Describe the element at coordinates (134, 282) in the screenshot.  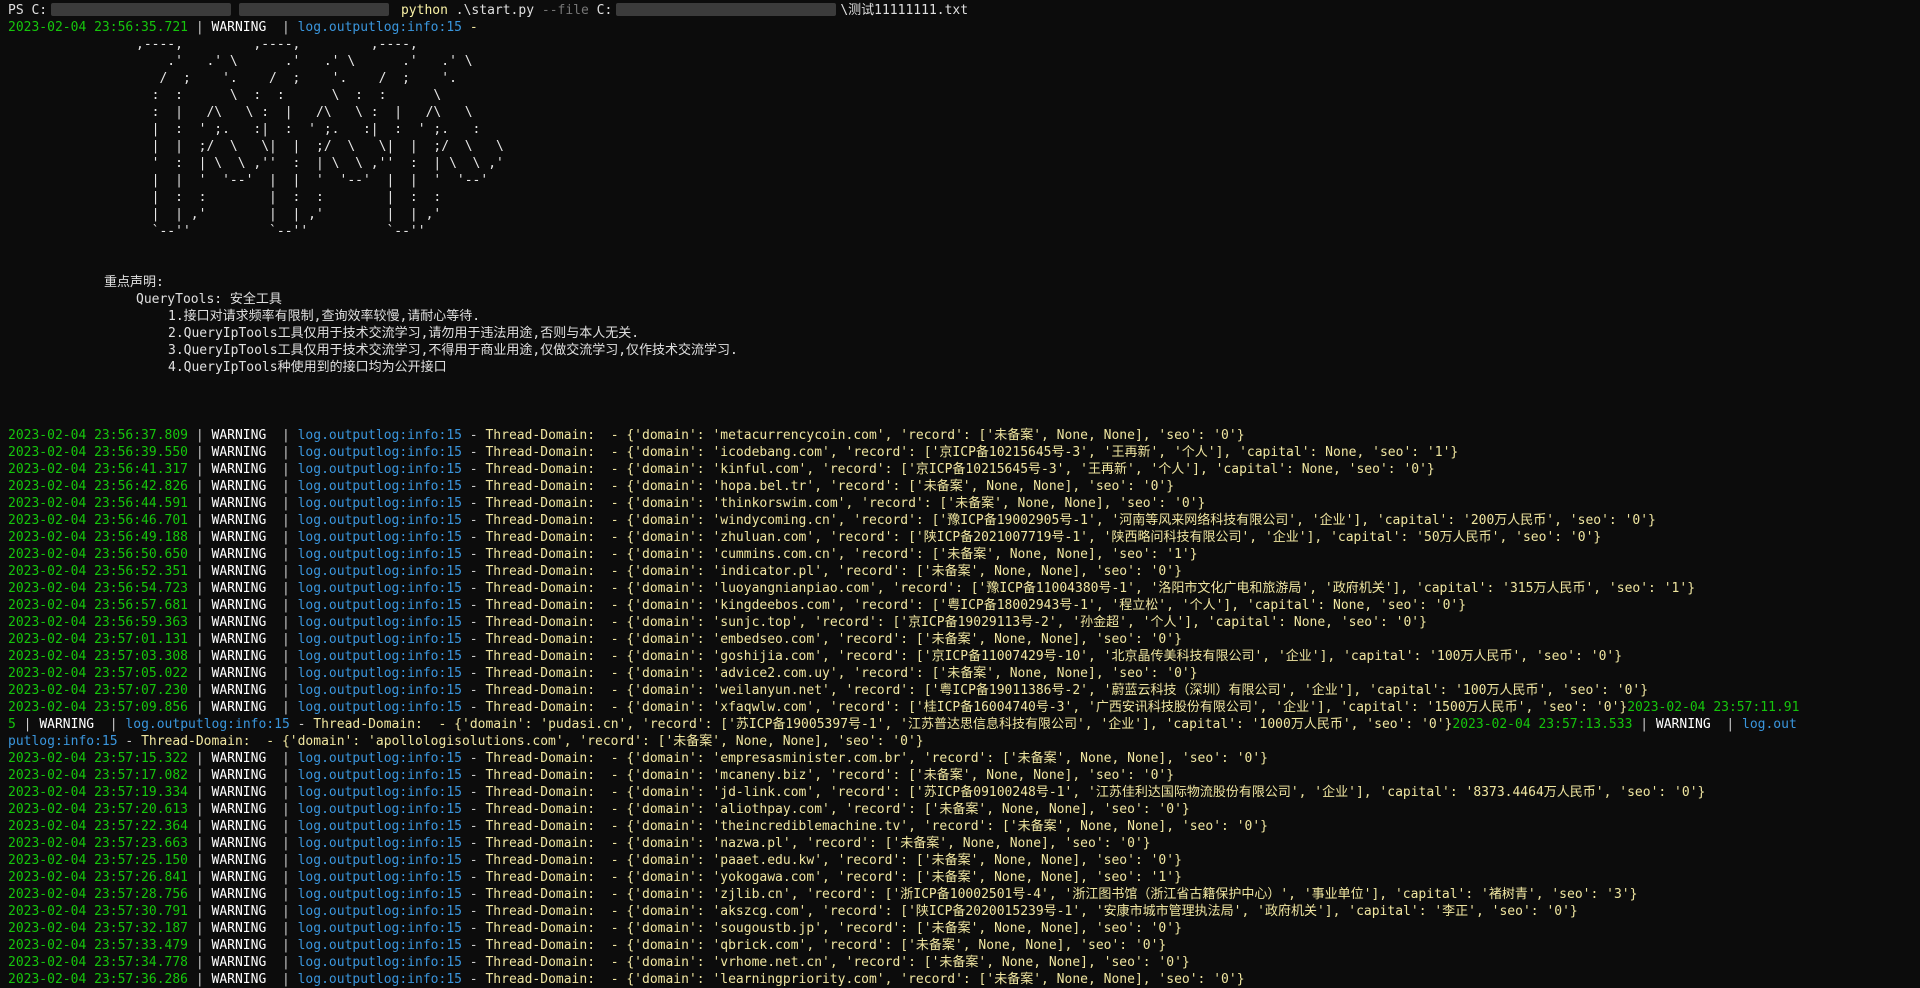
I see `notice-heading: 重点声明:` at that location.